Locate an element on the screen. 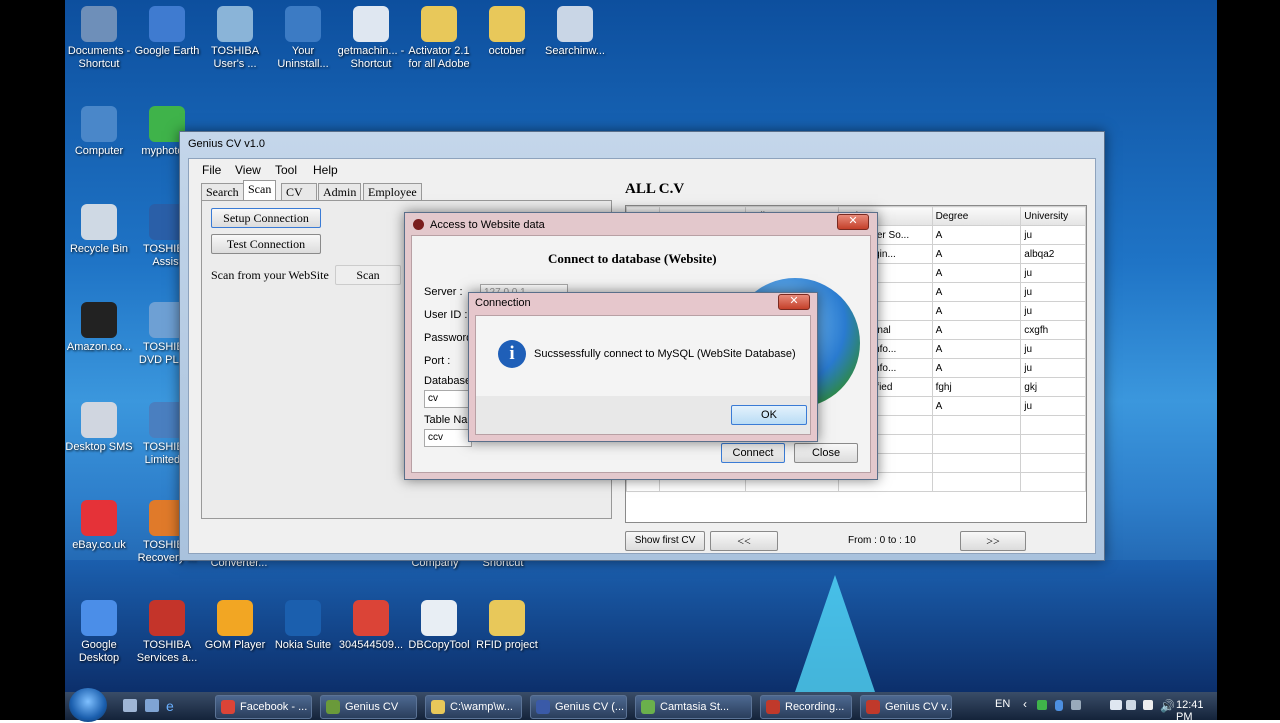 The image size is (1280, 723). desktop-icon: GOM Player is located at coordinates (235, 626).